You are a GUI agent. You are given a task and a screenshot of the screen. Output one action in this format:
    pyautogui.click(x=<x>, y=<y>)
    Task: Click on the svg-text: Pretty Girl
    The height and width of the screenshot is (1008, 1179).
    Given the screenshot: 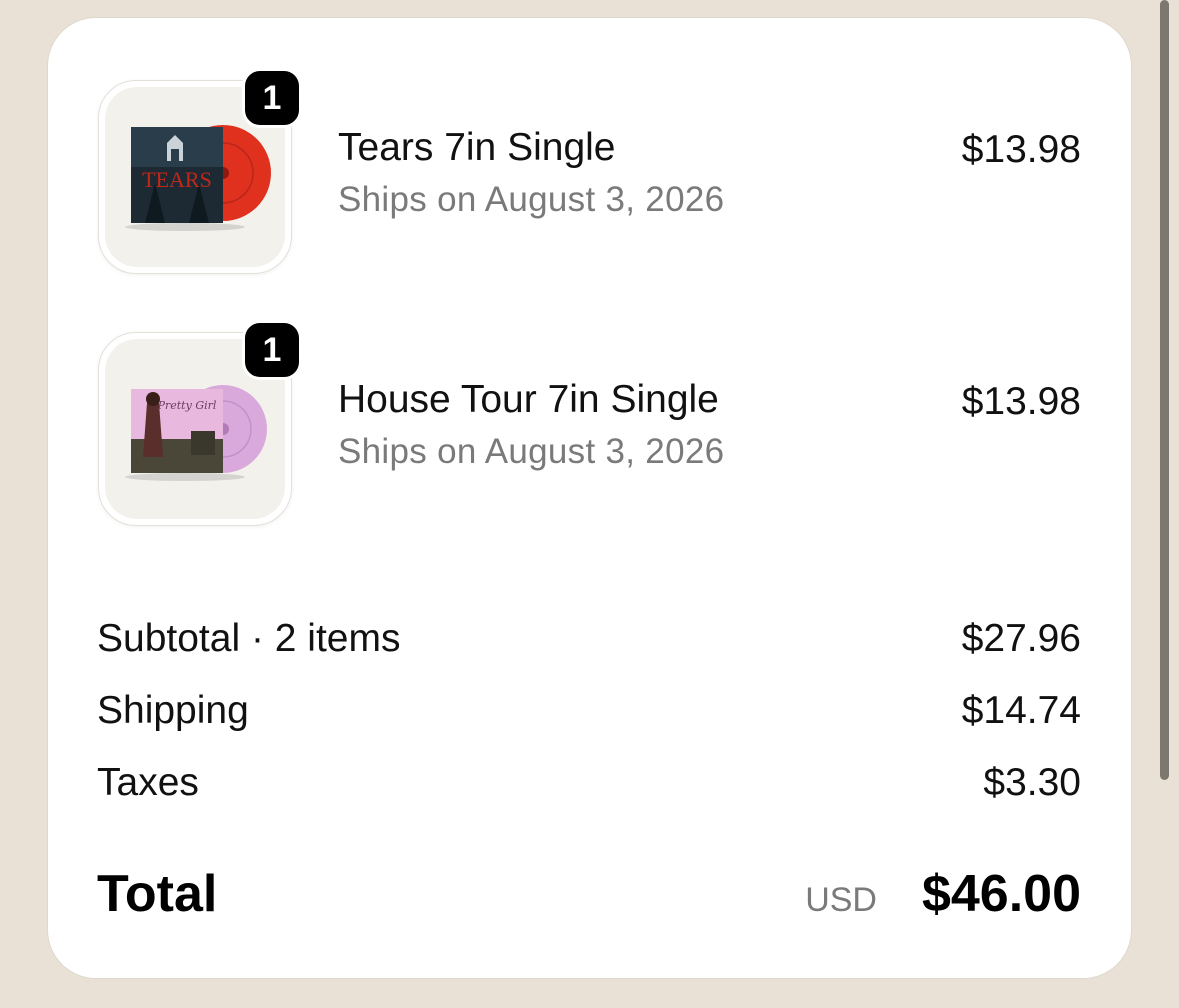 What is the action you would take?
    pyautogui.click(x=187, y=405)
    